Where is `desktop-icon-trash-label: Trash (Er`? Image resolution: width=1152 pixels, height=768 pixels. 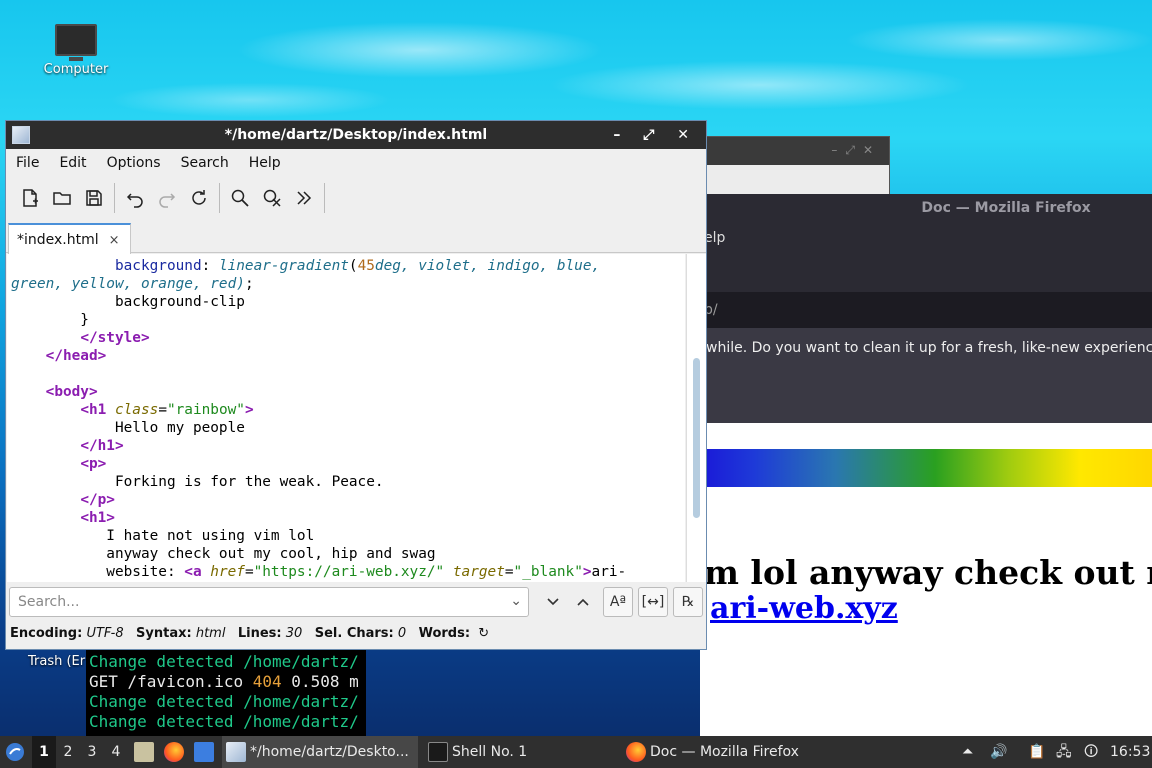 desktop-icon-trash-label: Trash (Er is located at coordinates (56, 661).